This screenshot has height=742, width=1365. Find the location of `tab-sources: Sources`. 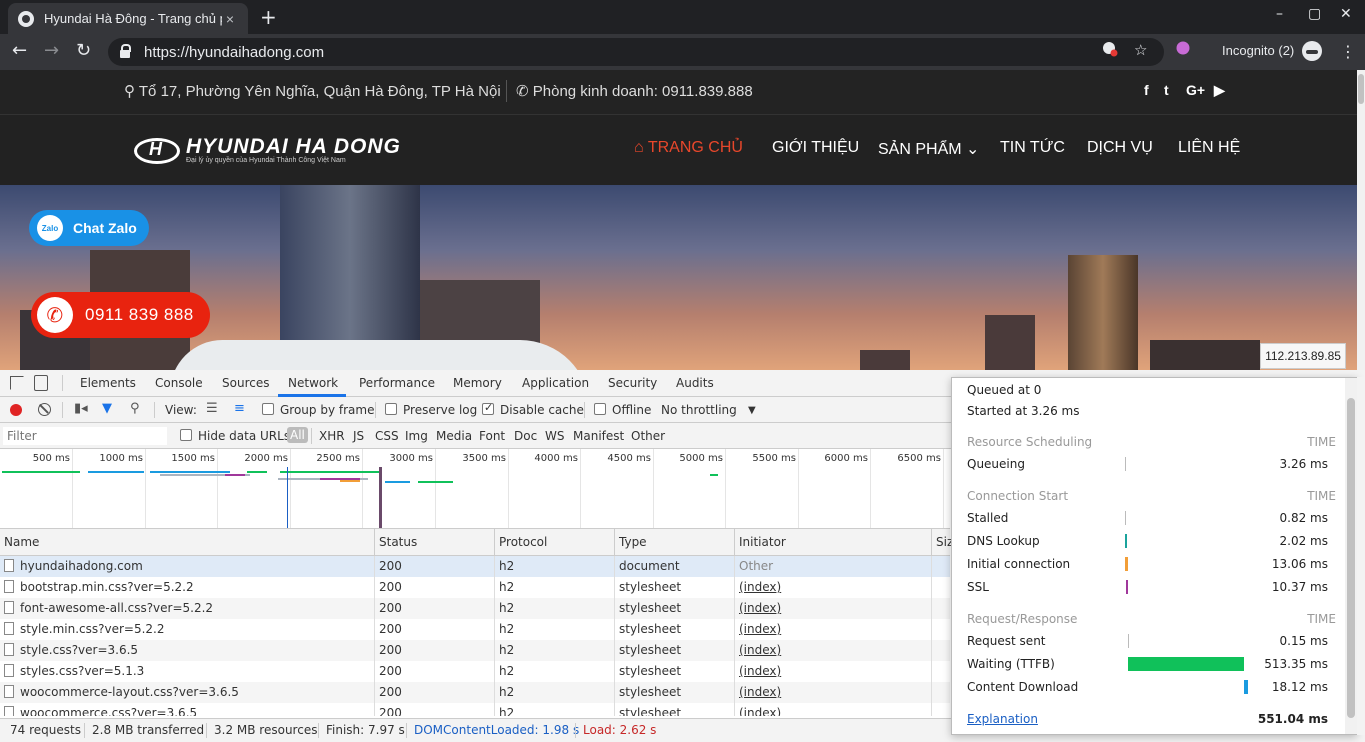

tab-sources: Sources is located at coordinates (245, 383).